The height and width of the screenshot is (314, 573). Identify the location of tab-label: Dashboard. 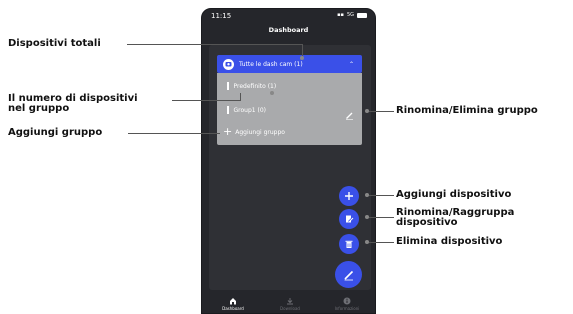
(233, 308).